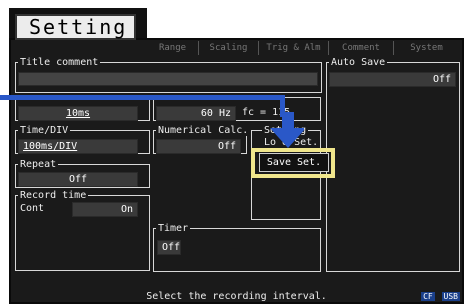  What do you see at coordinates (32, 208) in the screenshot?
I see `record-time-mode: Cont` at bounding box center [32, 208].